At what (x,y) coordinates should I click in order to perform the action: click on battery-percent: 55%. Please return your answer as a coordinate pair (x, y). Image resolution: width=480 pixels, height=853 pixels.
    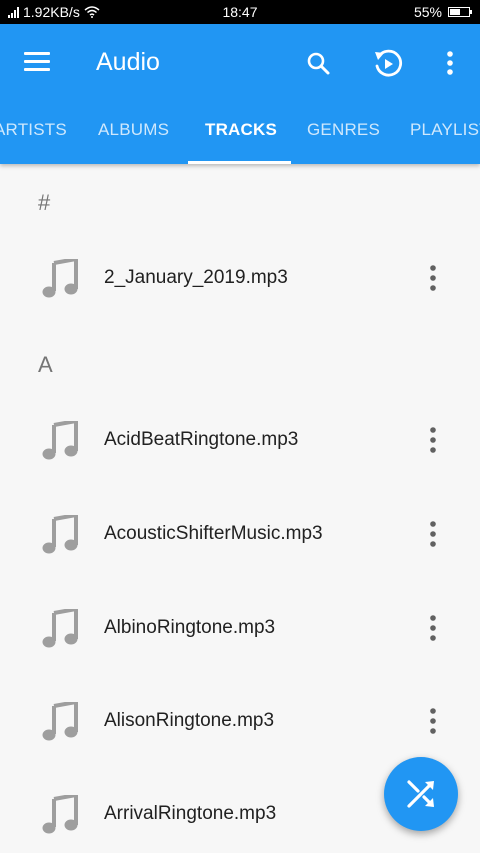
    Looking at the image, I should click on (427, 12).